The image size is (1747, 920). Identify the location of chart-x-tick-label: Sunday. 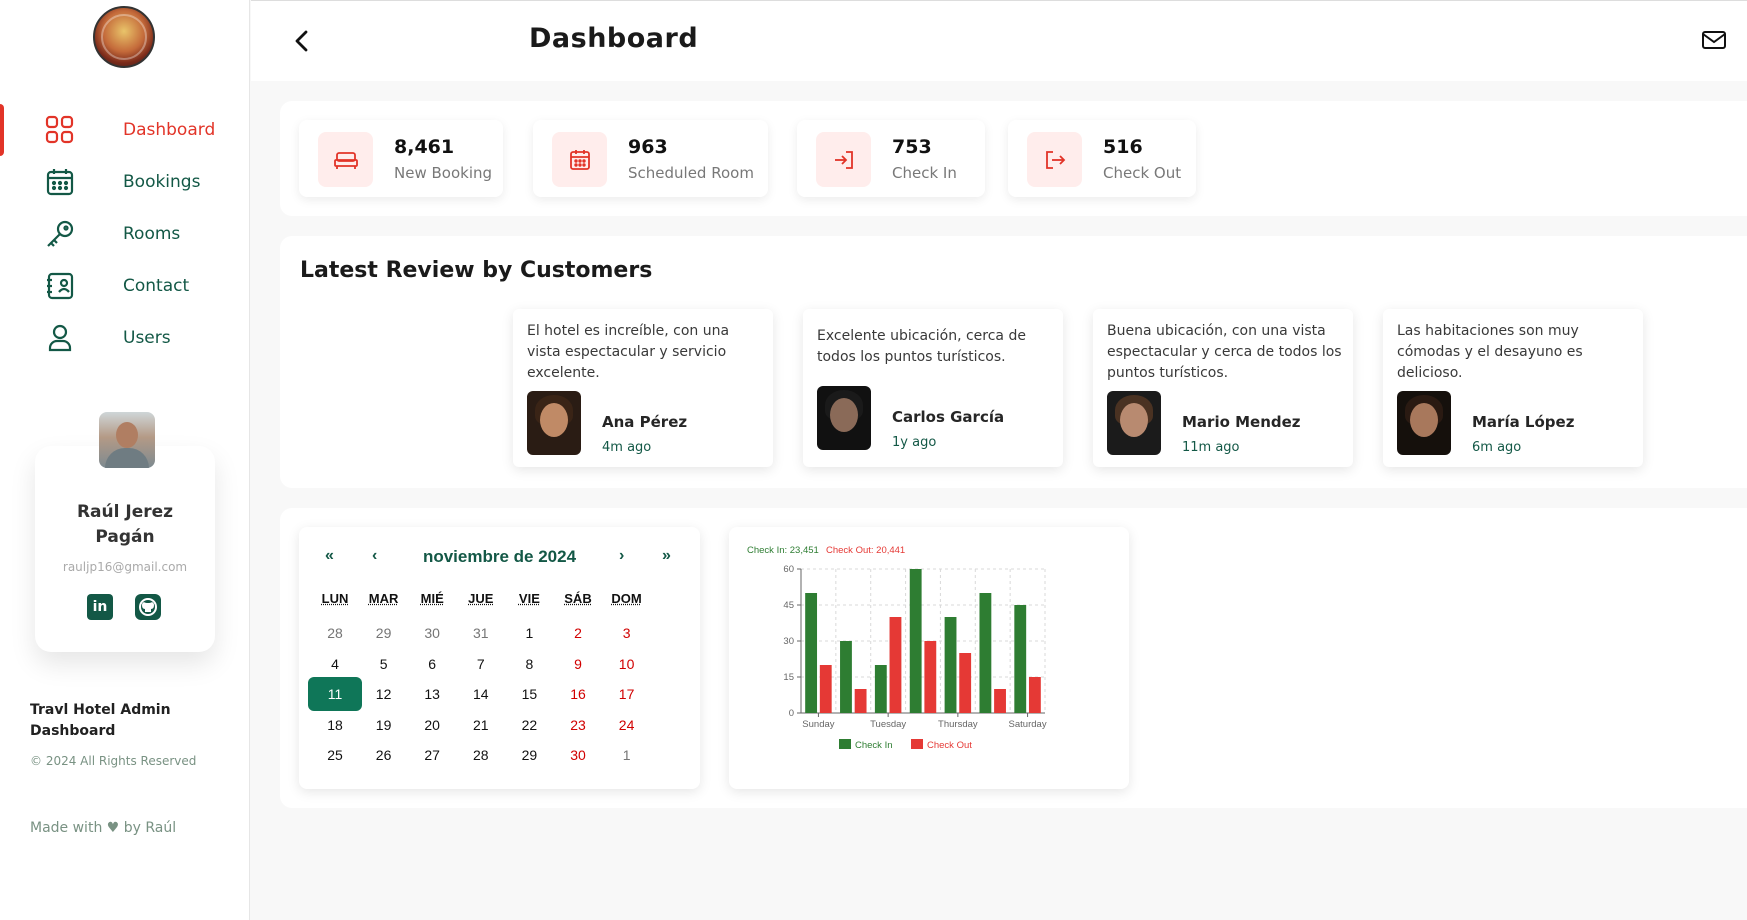
(818, 724).